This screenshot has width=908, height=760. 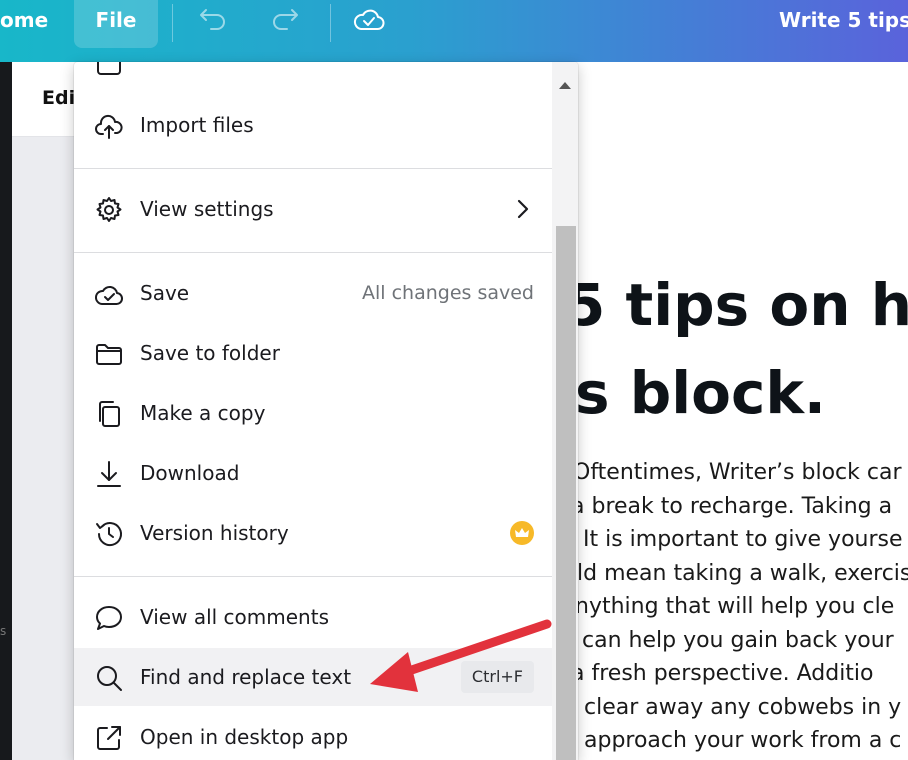 I want to click on menu-item-label: Version history, so click(x=214, y=533).